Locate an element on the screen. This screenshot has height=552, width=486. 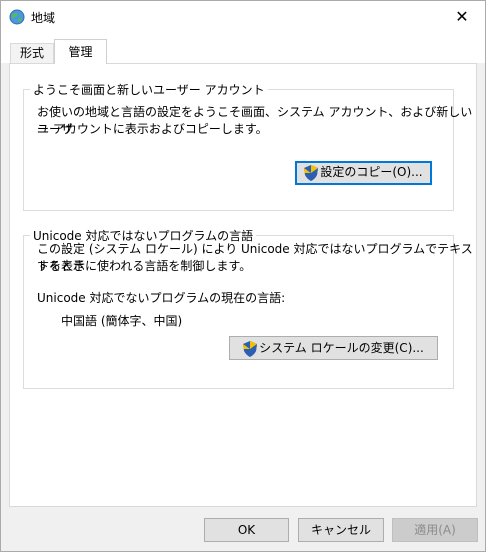
tab-admin: 管理 is located at coordinates (80, 51).